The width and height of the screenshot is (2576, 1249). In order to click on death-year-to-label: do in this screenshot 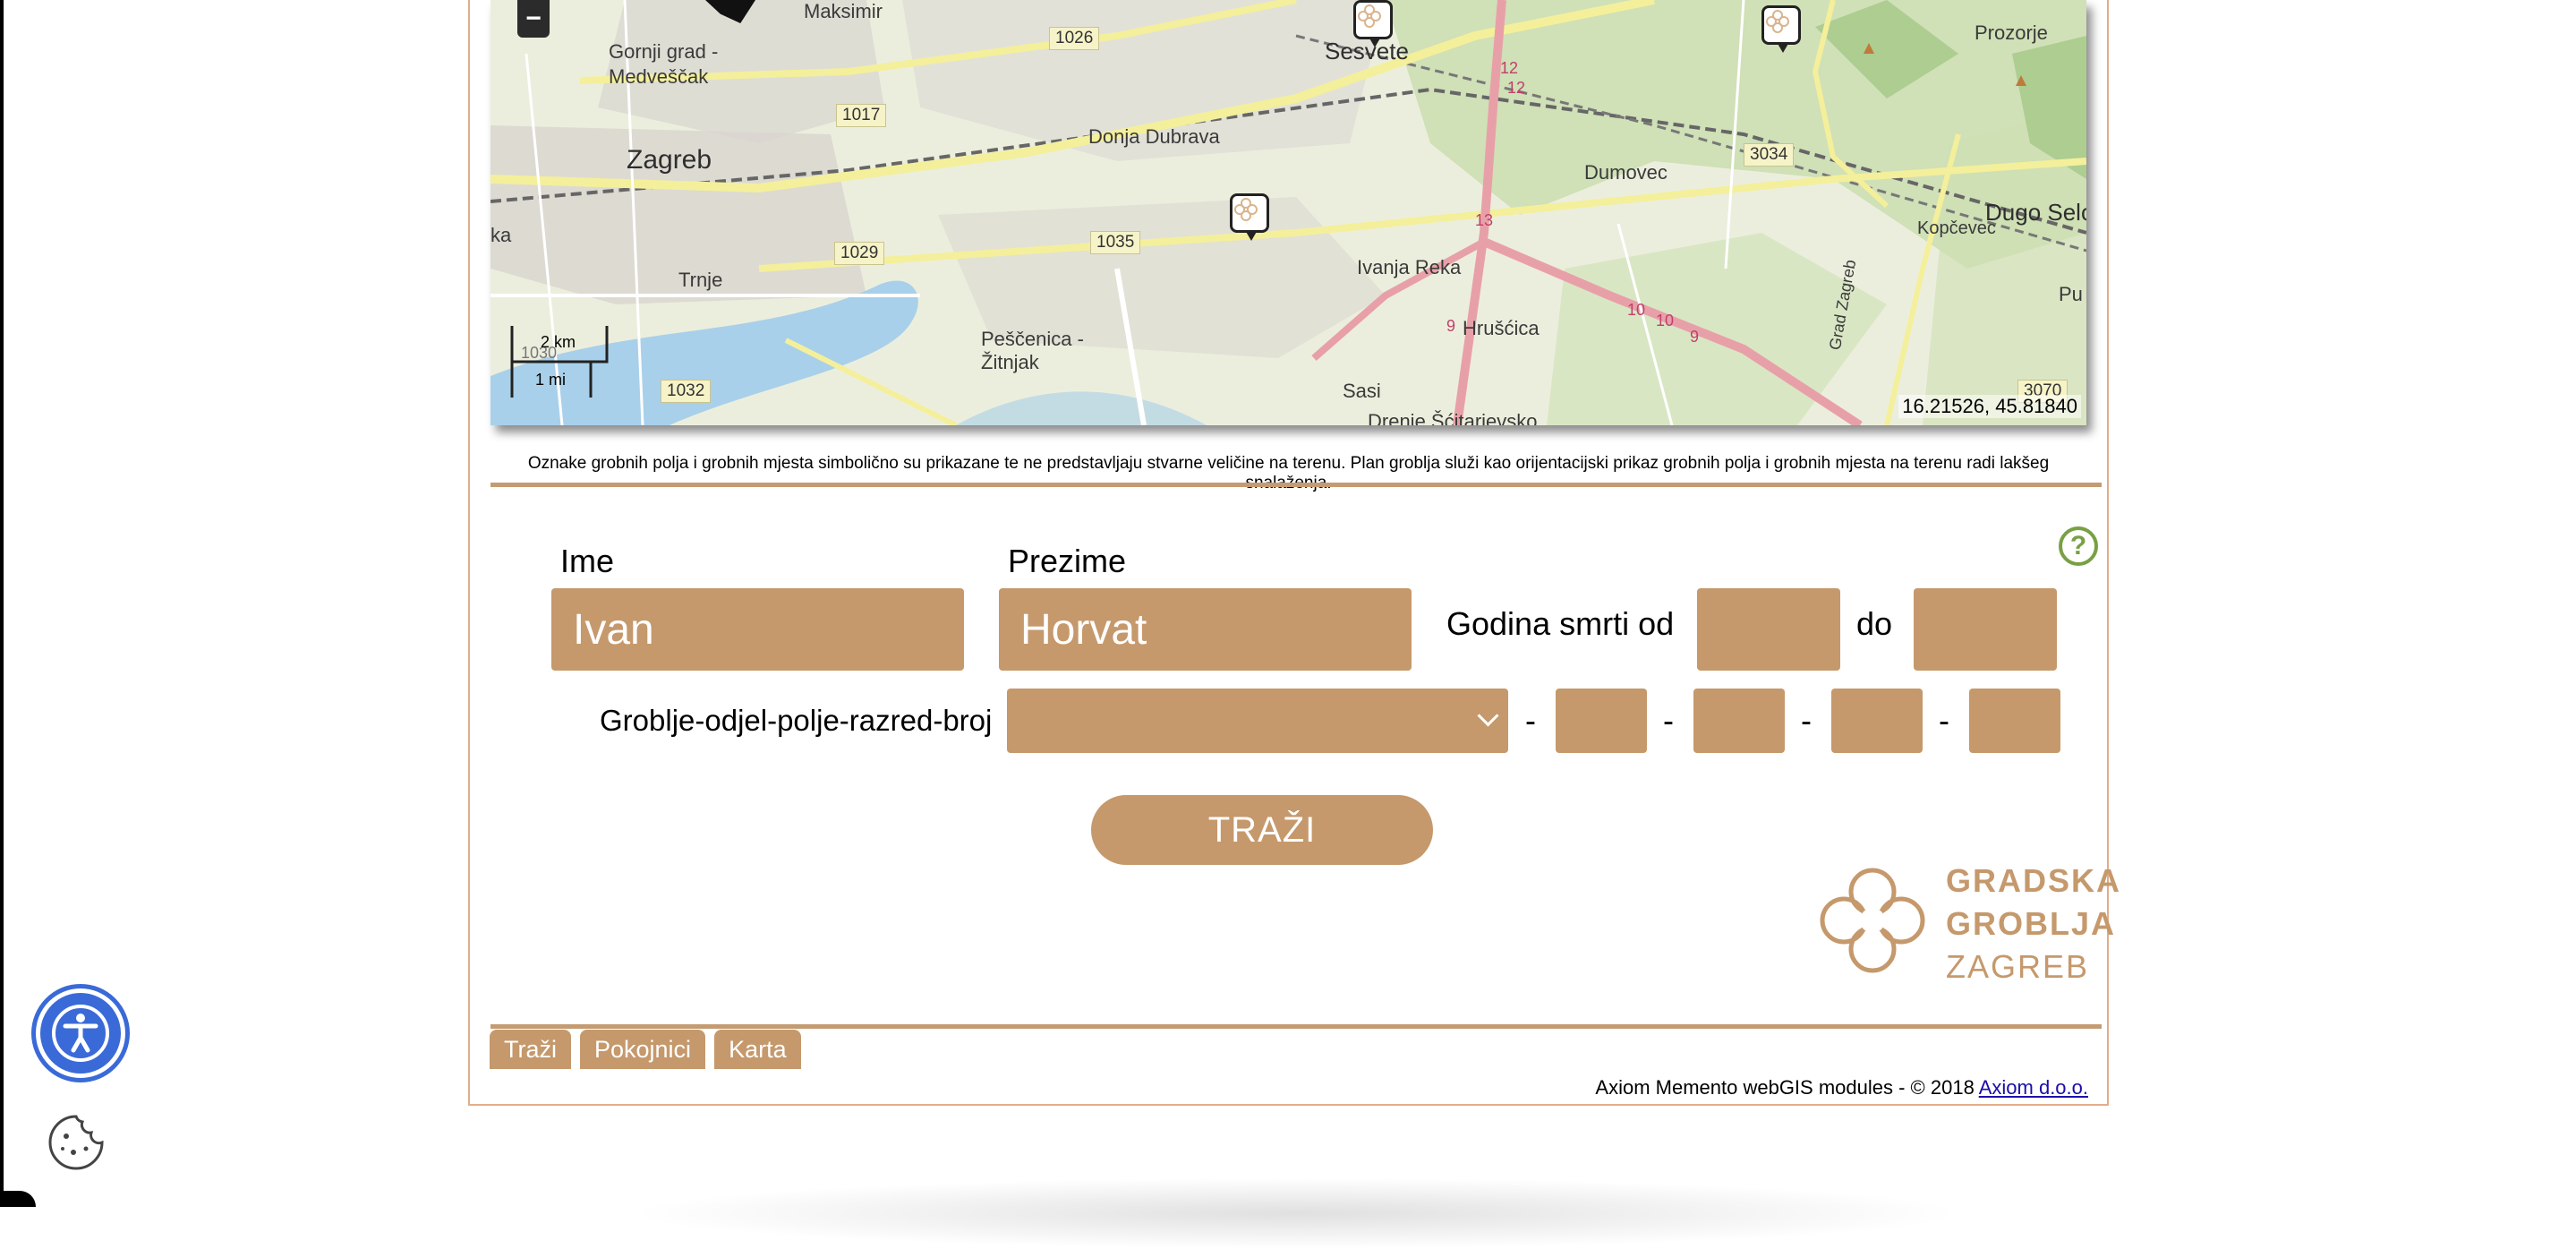, I will do `click(1874, 623)`.